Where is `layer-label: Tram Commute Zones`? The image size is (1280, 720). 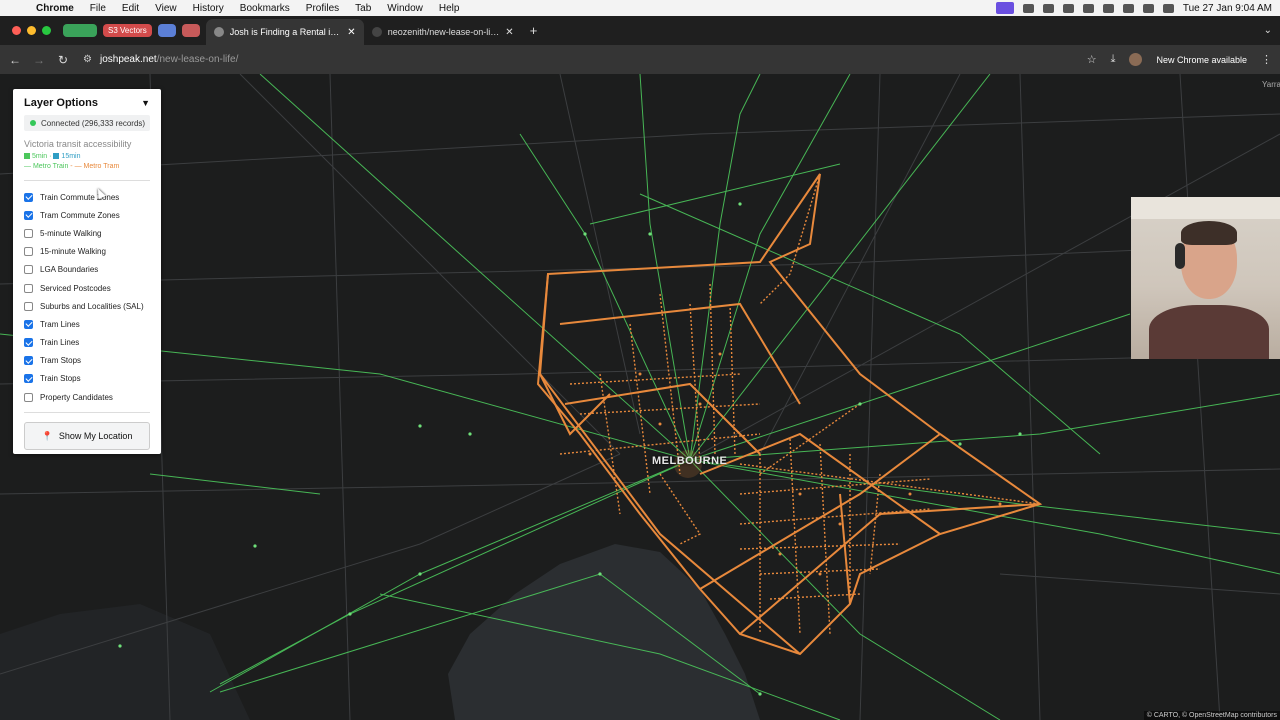
layer-label: Tram Commute Zones is located at coordinates (80, 215).